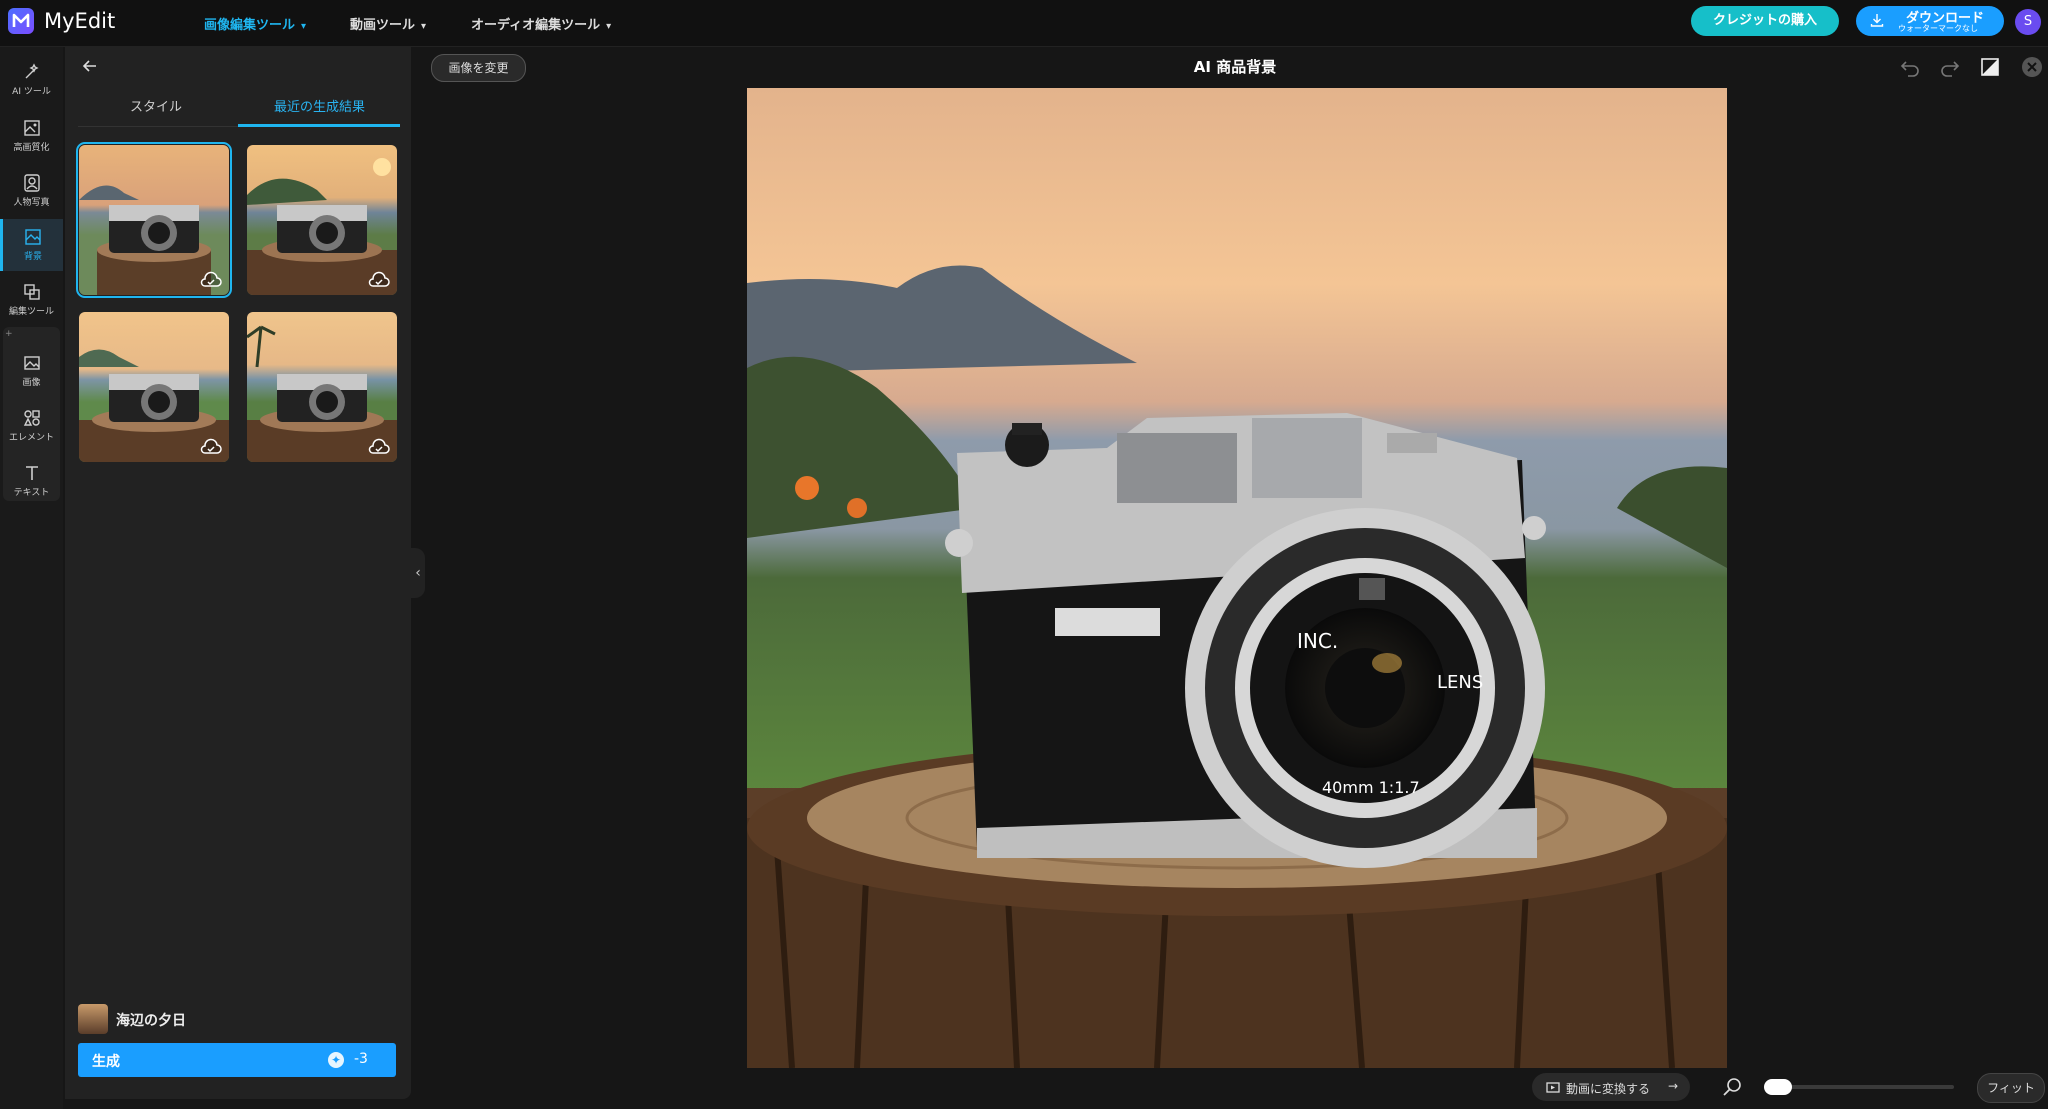 This screenshot has height=1109, width=2048. I want to click on rail-item-text: テキスト, so click(31, 481).